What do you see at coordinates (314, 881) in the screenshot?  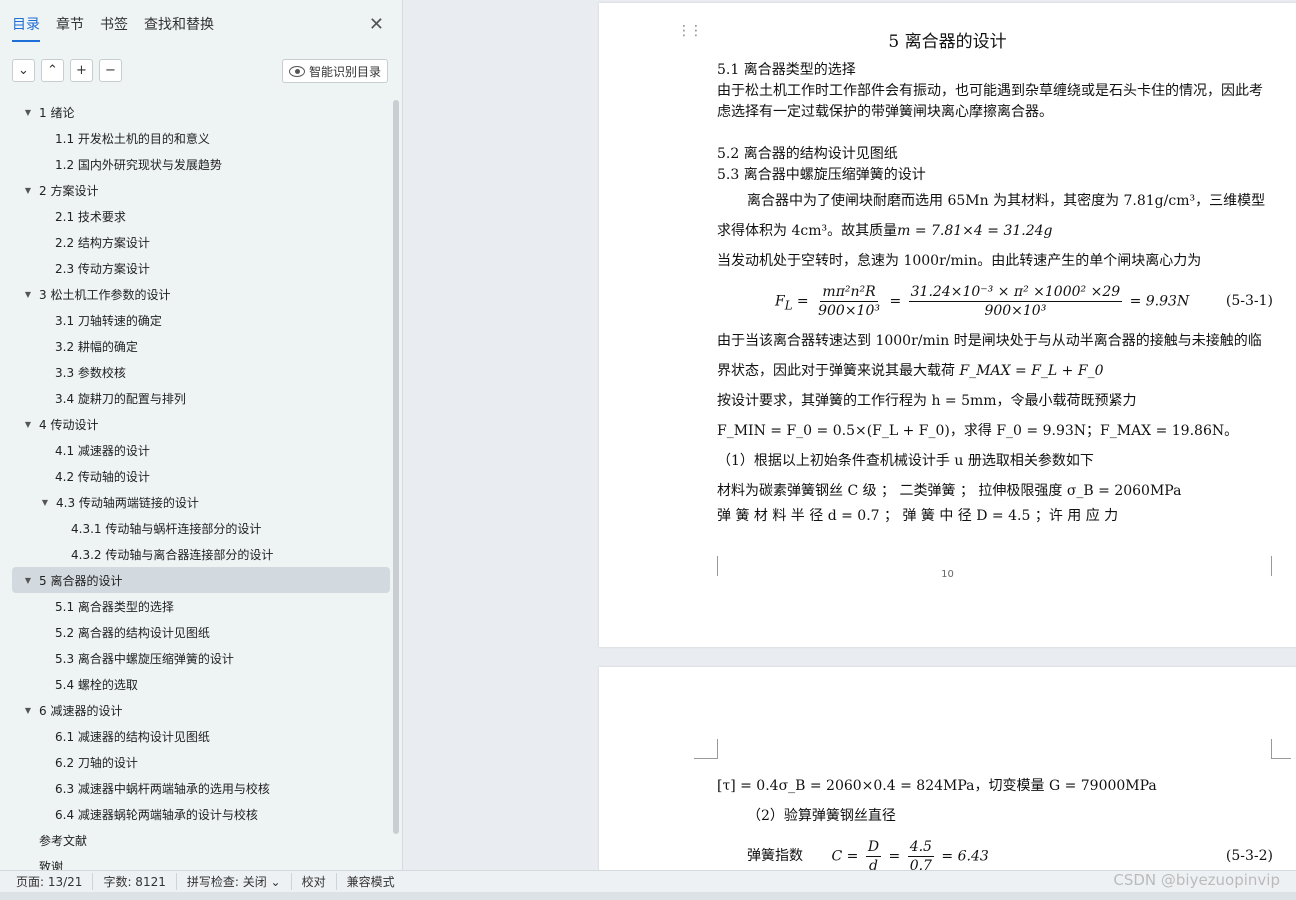 I see `proofread-button: 校对` at bounding box center [314, 881].